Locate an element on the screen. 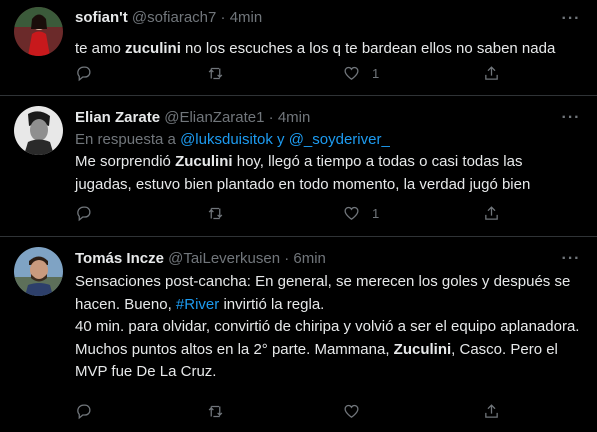 This screenshot has width=597, height=432. username: @sofiarach7 is located at coordinates (174, 17).